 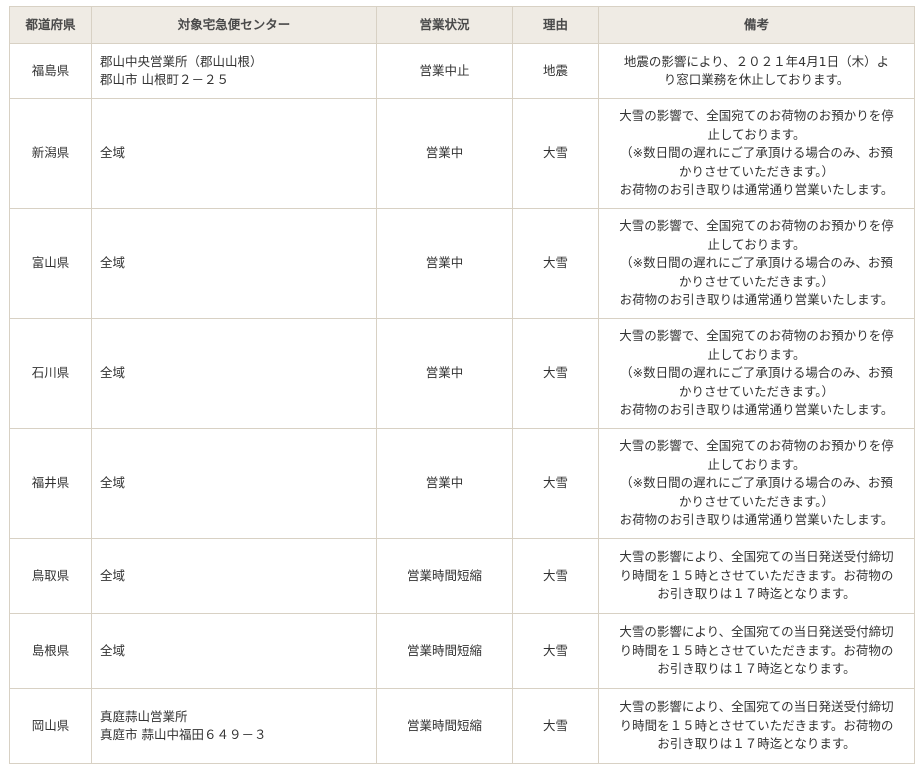 What do you see at coordinates (756, 71) in the screenshot?
I see `note-cell: 地震の影響により、２０２１年4月1日（木）よ り窓口業務を休止しております。` at bounding box center [756, 71].